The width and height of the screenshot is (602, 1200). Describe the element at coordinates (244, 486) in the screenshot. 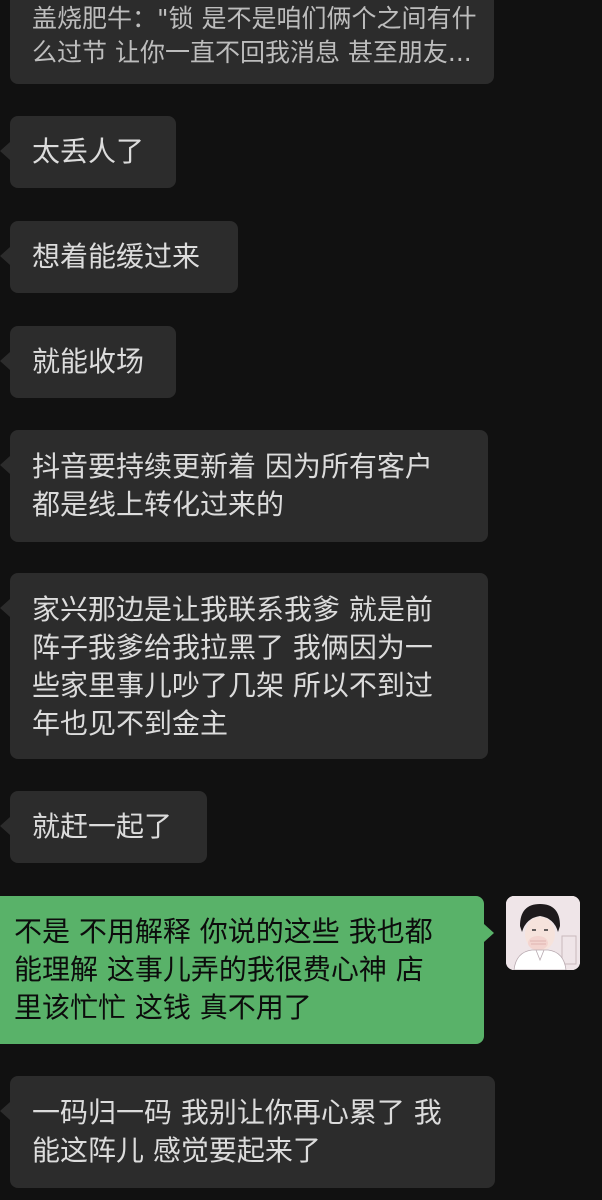

I see `incoming-message-bubble: 抖音要持续更新着 因为所有客户 都是线上转化过来的` at that location.